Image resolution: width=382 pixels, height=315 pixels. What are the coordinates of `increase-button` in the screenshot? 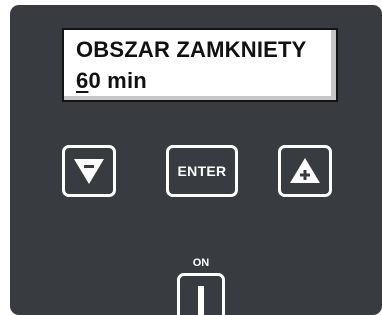 It's located at (305, 171).